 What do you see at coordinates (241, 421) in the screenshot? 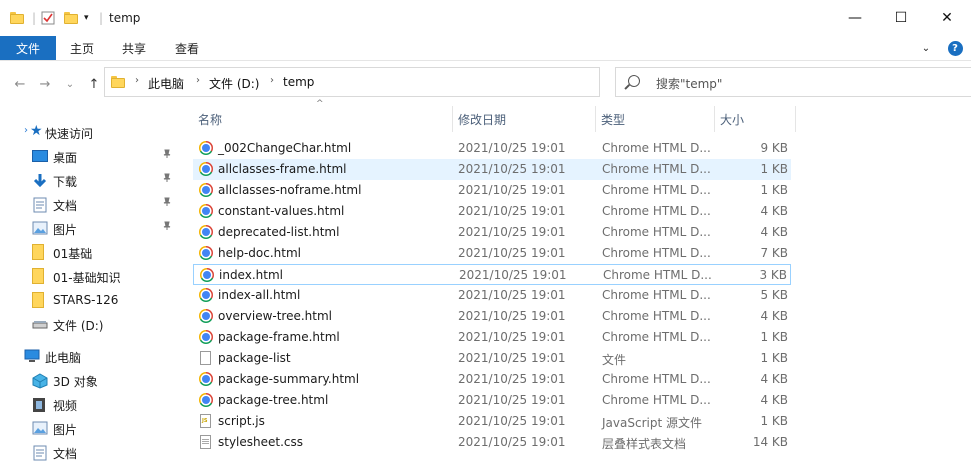
I see `file-name: script.js` at bounding box center [241, 421].